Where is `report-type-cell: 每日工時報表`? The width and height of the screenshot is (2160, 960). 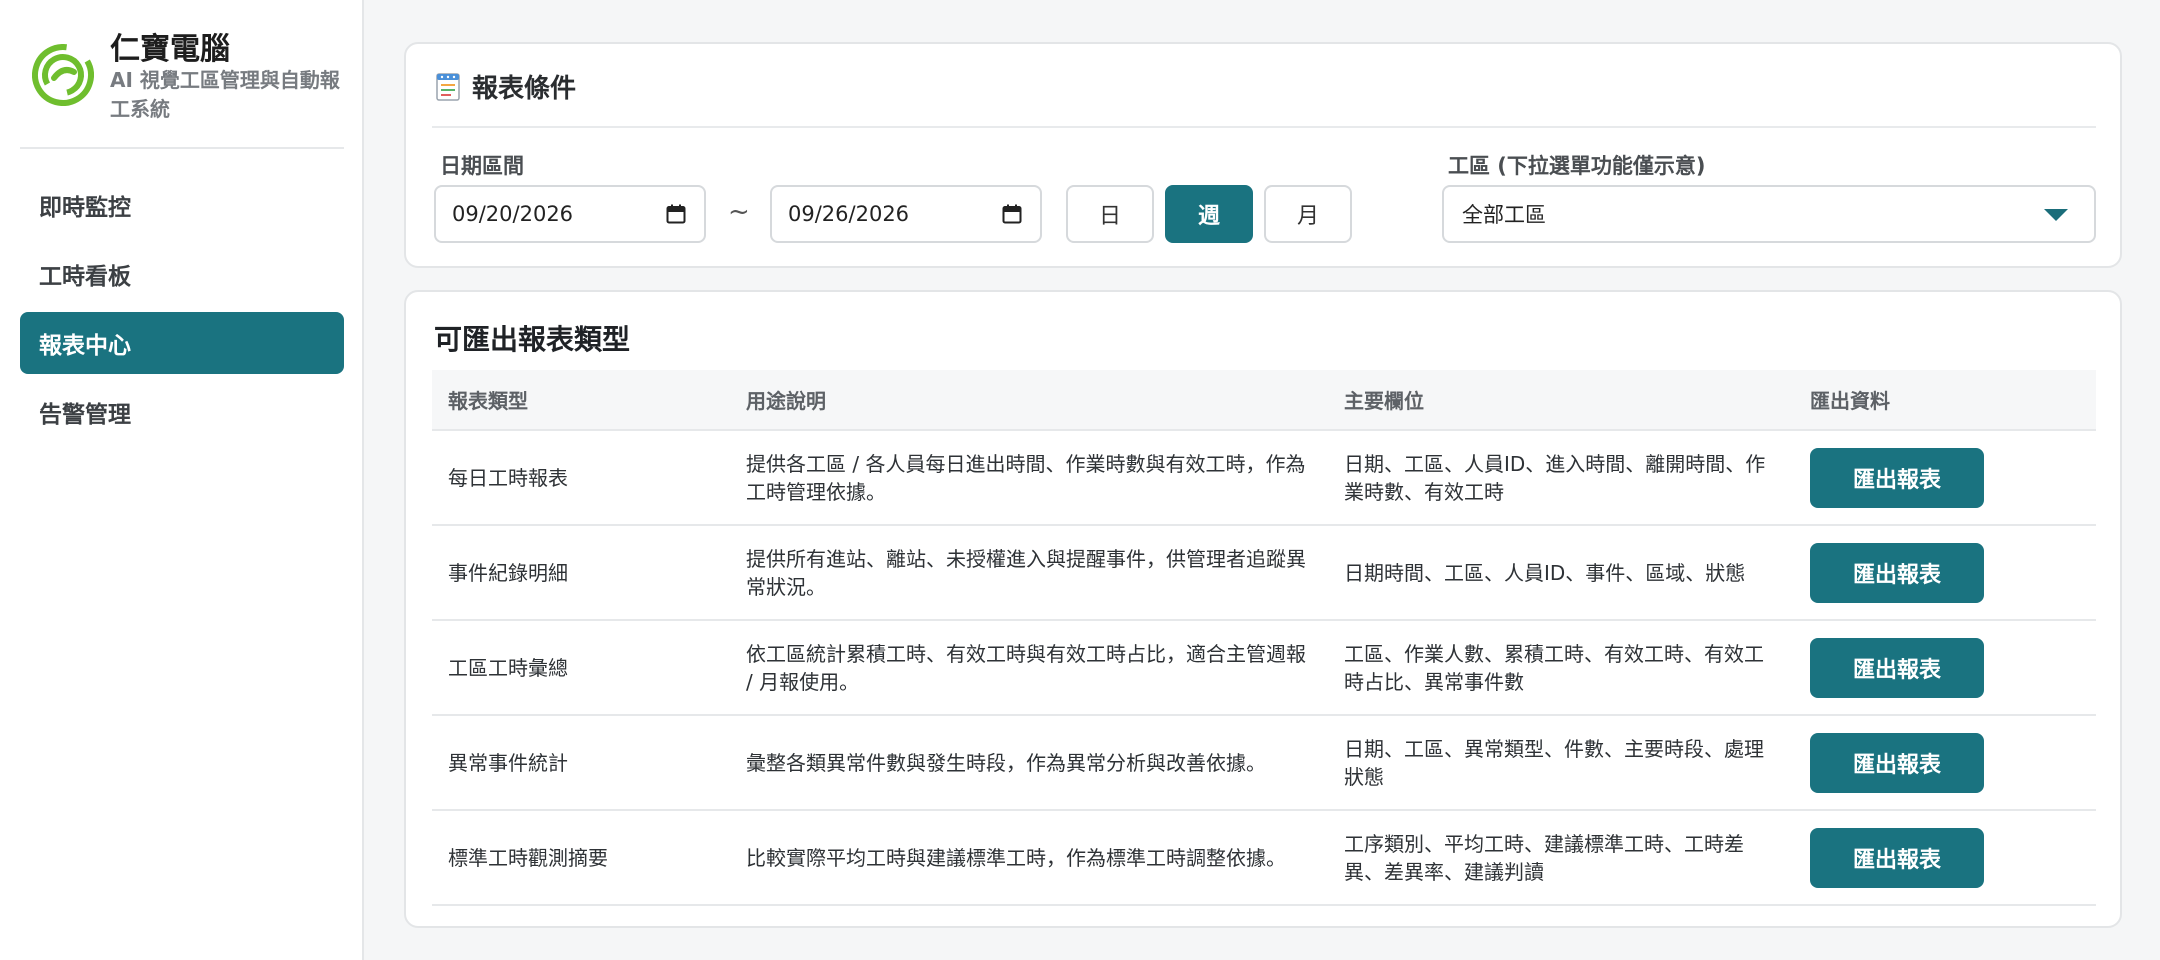 report-type-cell: 每日工時報表 is located at coordinates (581, 478).